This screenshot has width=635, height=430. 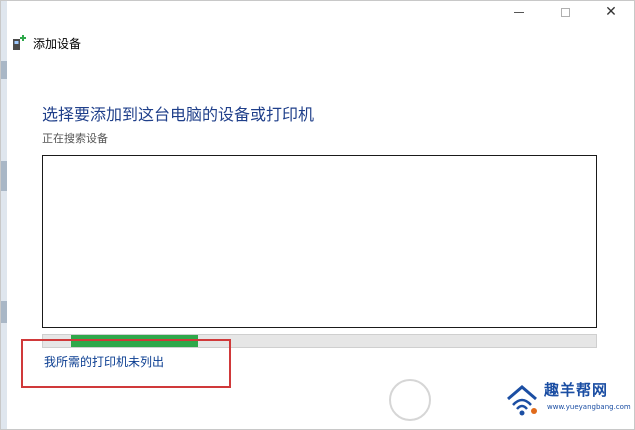 I want to click on watermark-site-url: www.yueyangbang.com, so click(x=589, y=407).